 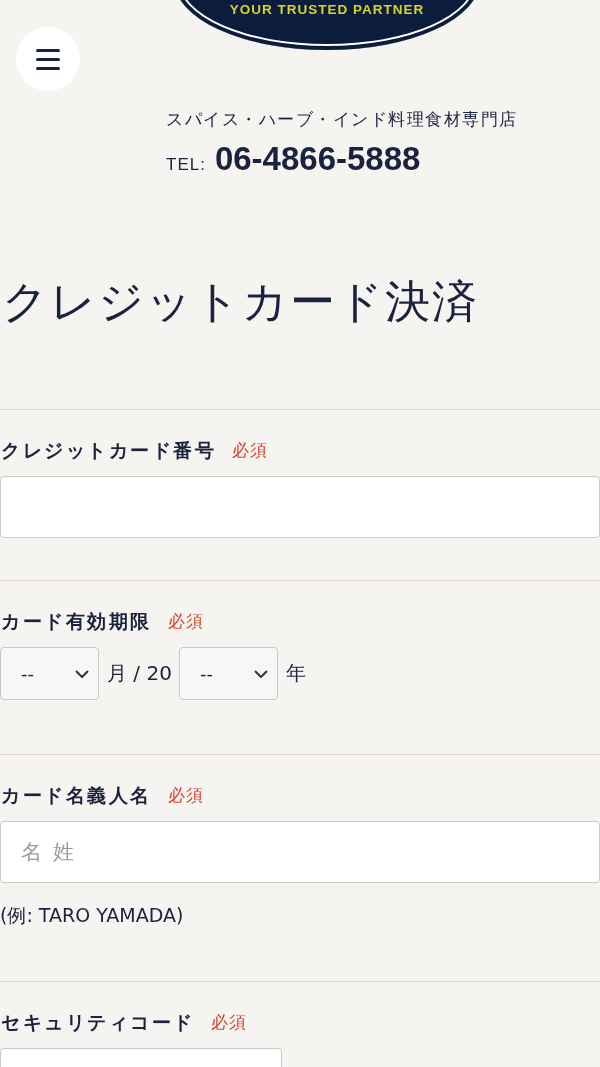 I want to click on text-input-field: 名 姓, so click(x=300, y=852).